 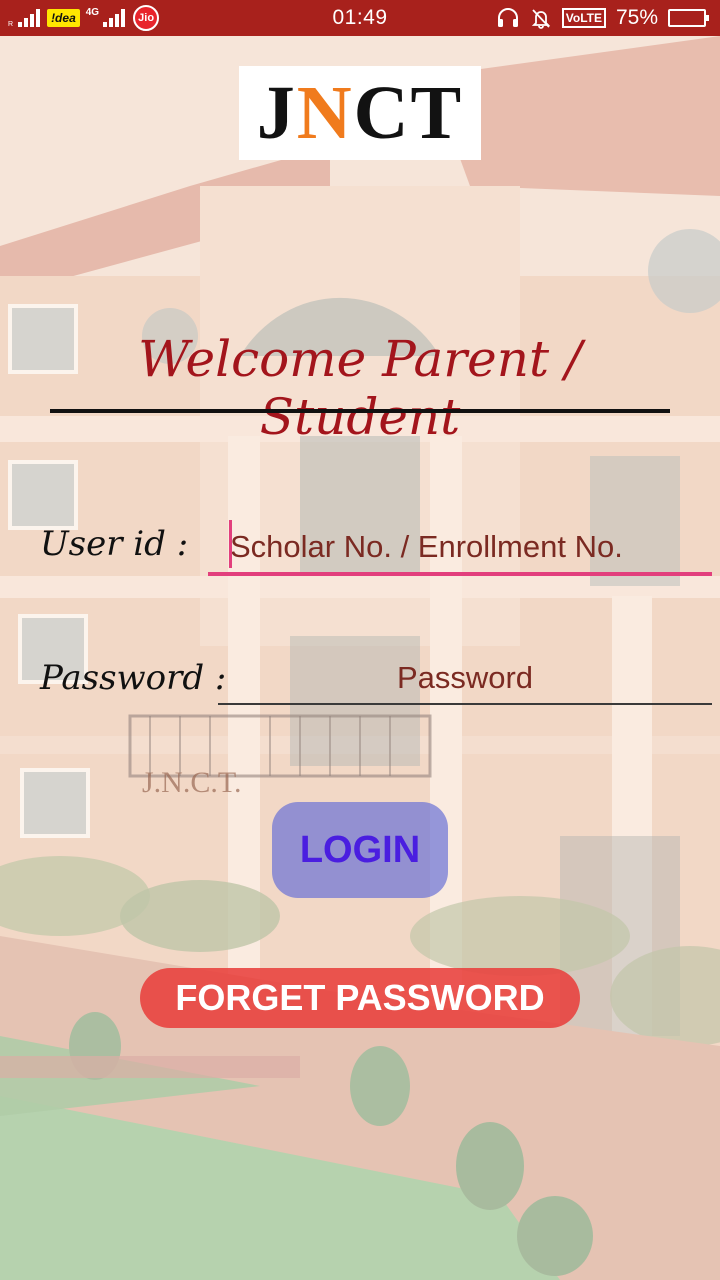 What do you see at coordinates (360, 411) in the screenshot?
I see `title-underline` at bounding box center [360, 411].